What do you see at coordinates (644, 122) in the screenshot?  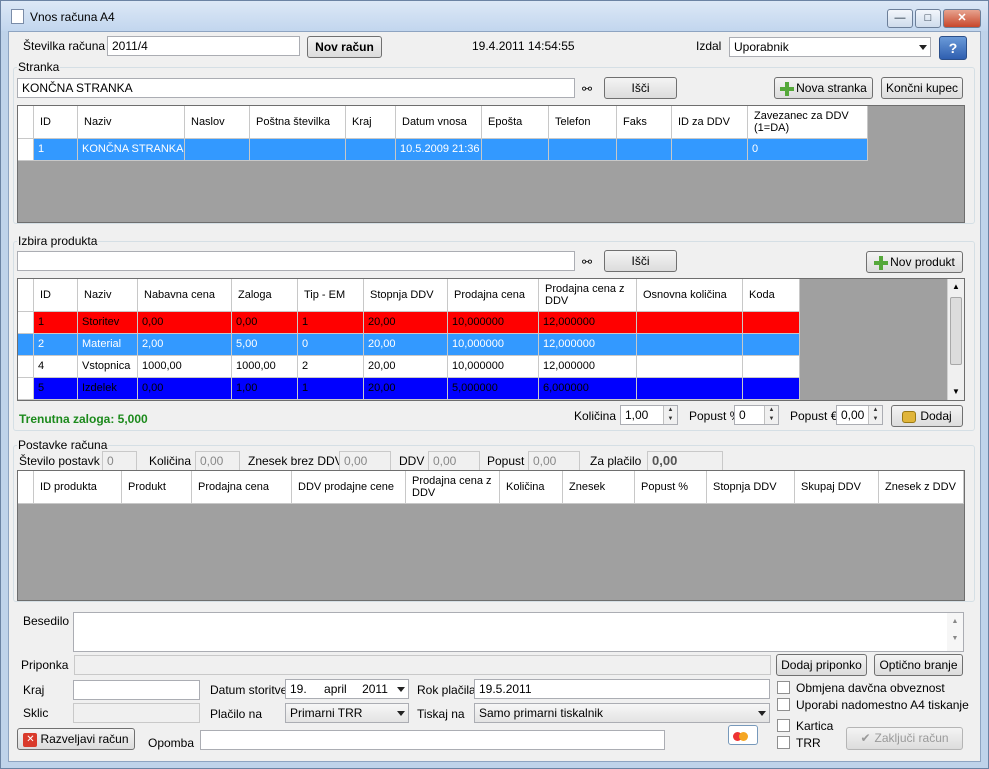 I see `col-header: Faks` at bounding box center [644, 122].